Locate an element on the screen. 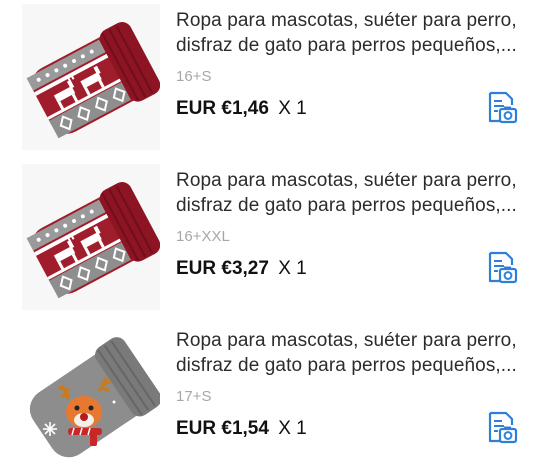  product-variant: 16+XXL is located at coordinates (203, 236).